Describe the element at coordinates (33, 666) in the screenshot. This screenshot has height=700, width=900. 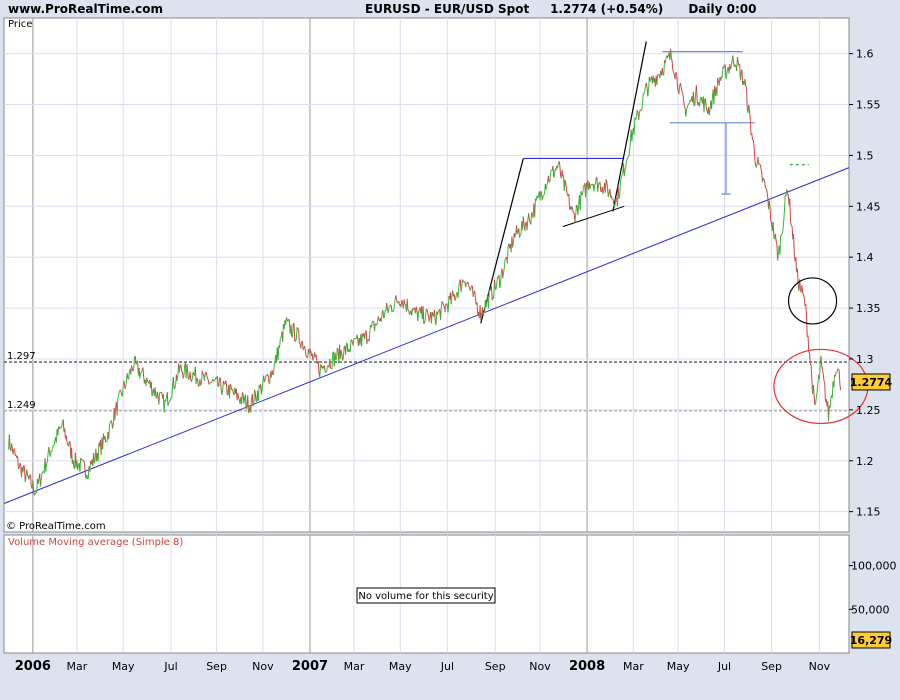
I see `x-tick-label: 2006` at that location.